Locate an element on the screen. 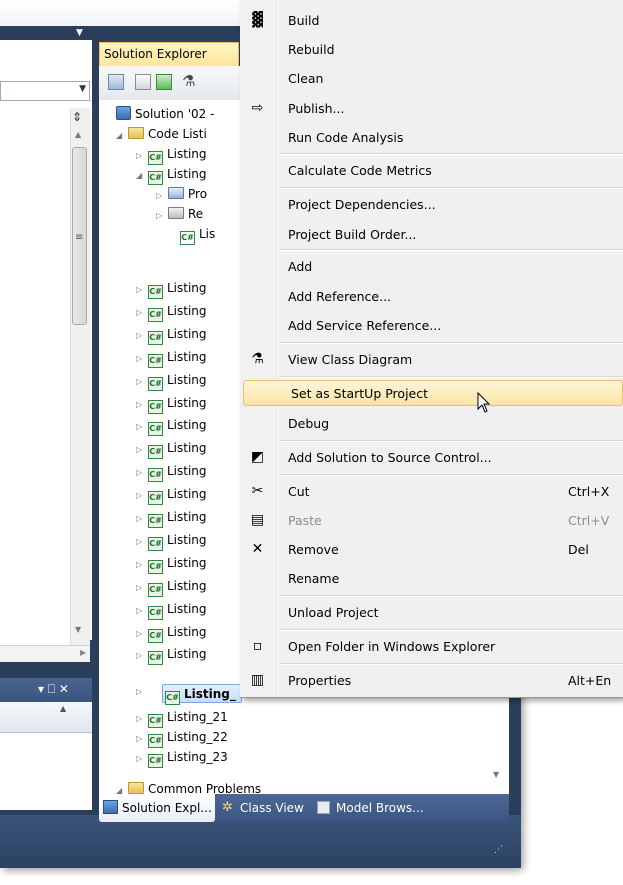 The image size is (623, 885). split-window-icon: ⇕ is located at coordinates (77, 117).